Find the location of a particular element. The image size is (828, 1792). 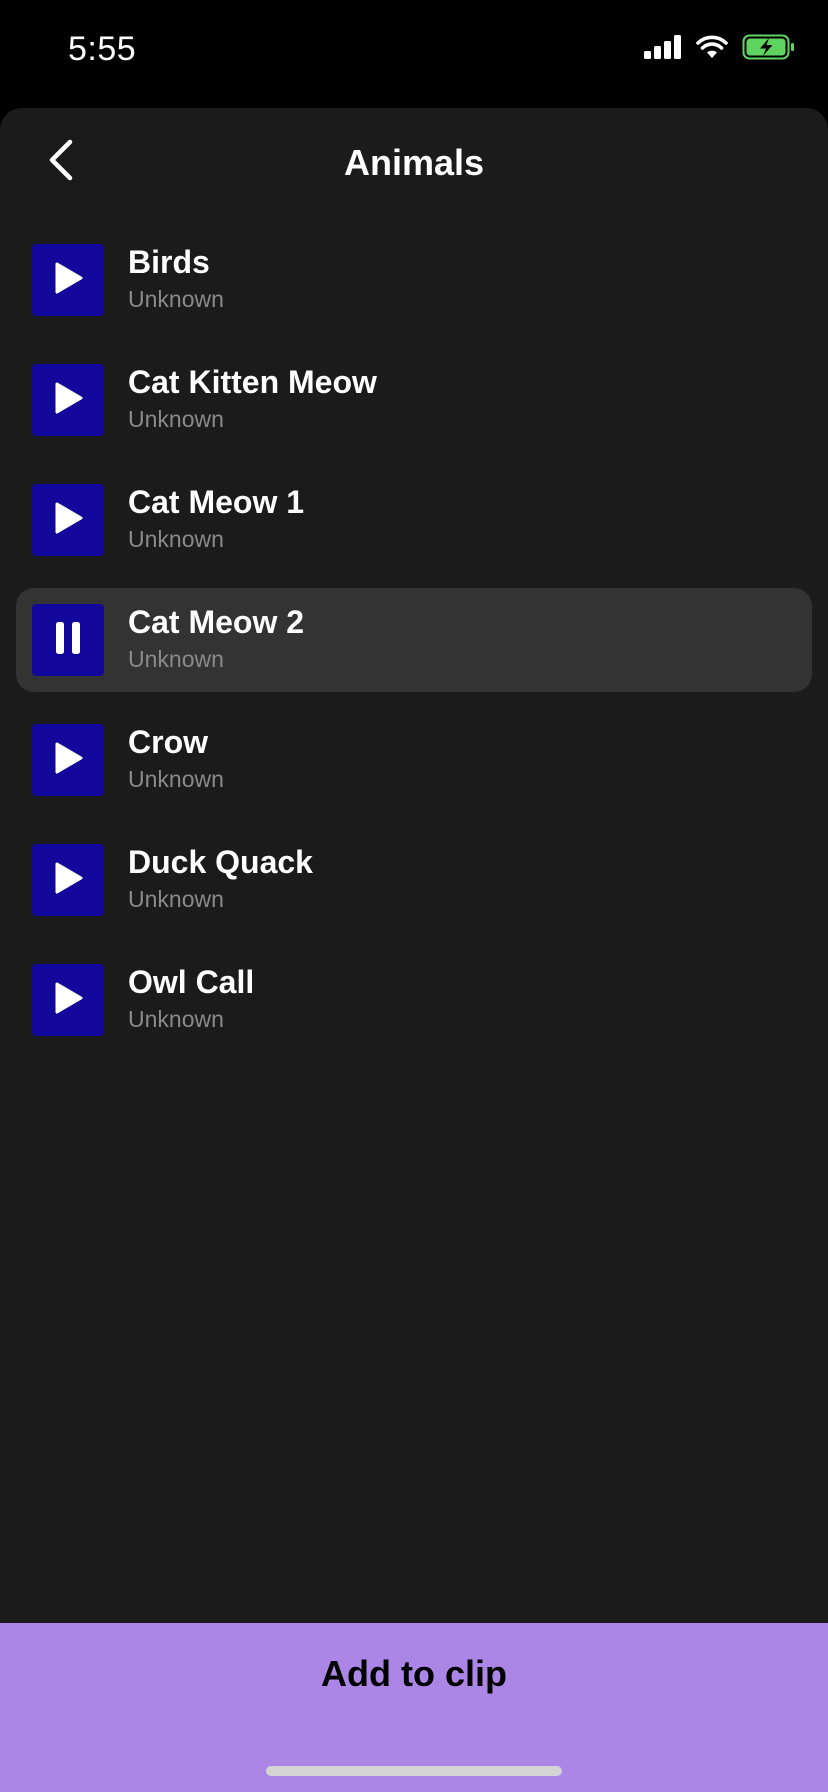

page-title: Animals is located at coordinates (414, 162).